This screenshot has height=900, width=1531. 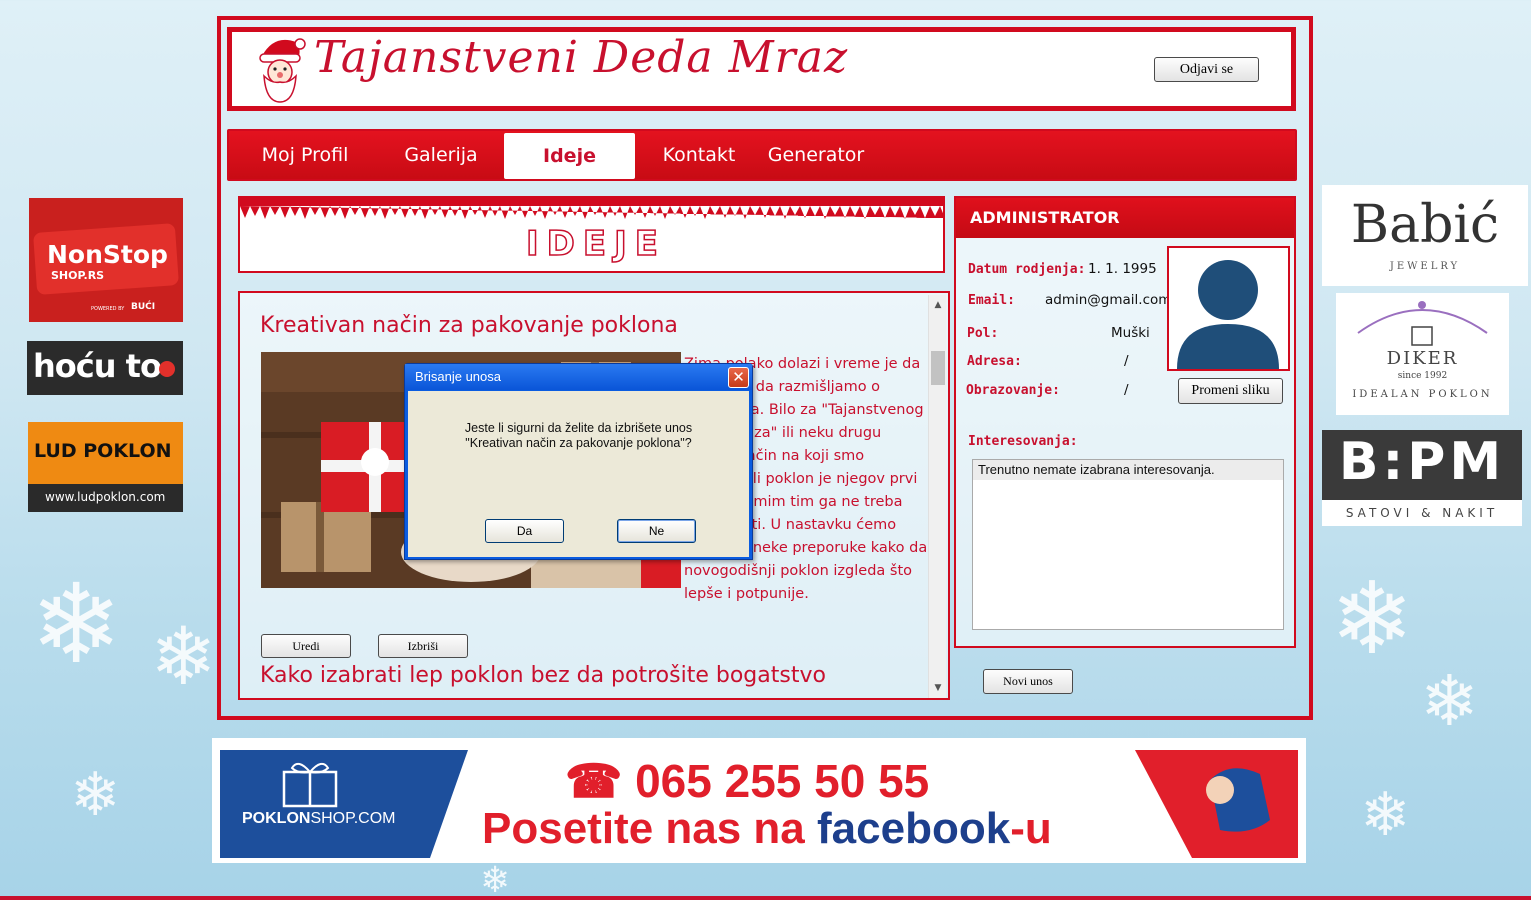 I want to click on address-label: Adresa:, so click(x=994, y=361).